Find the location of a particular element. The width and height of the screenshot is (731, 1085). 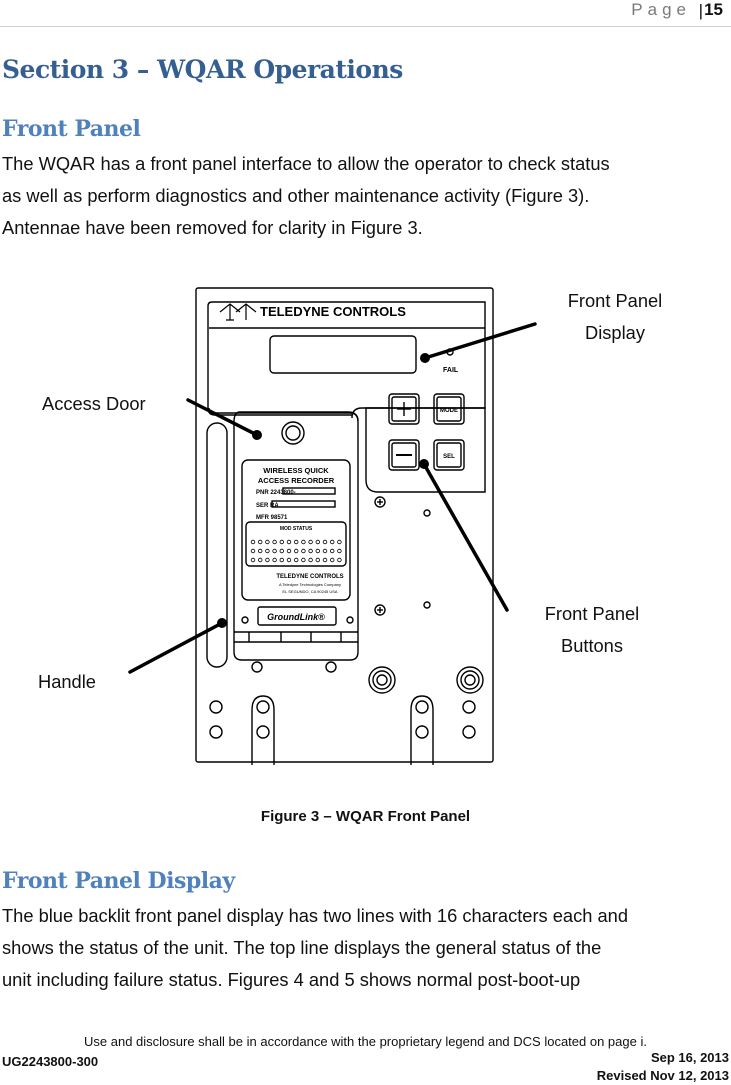

callout-access-door: Access Door is located at coordinates (94, 403).